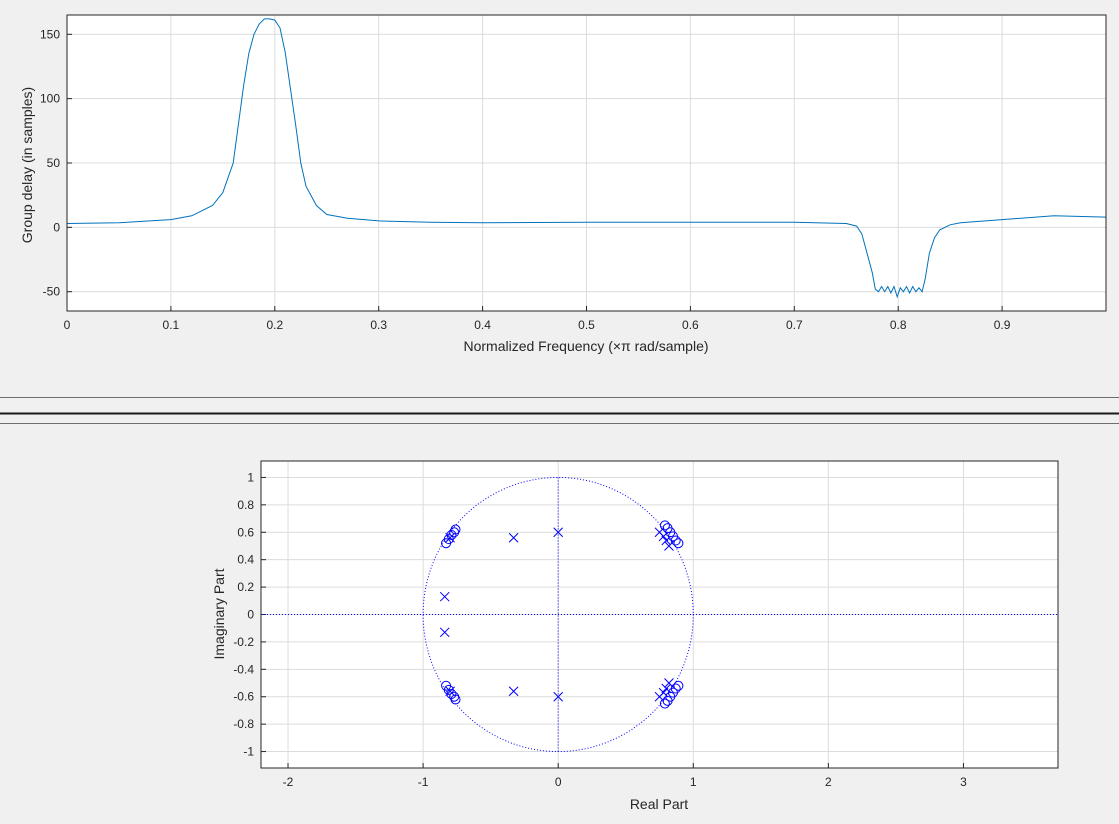  I want to click on panel-divider, so click(559, 410).